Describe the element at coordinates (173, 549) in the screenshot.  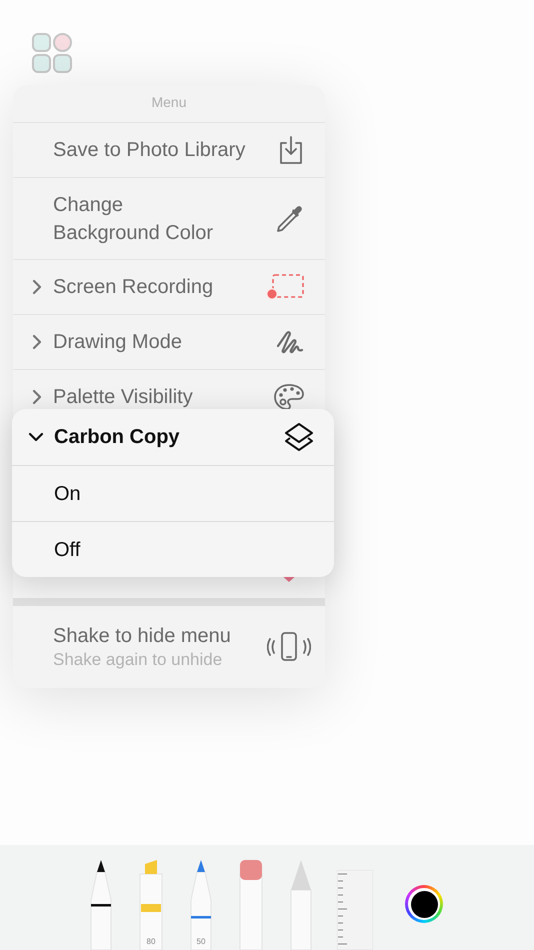
I see `submenu-option: Off` at that location.